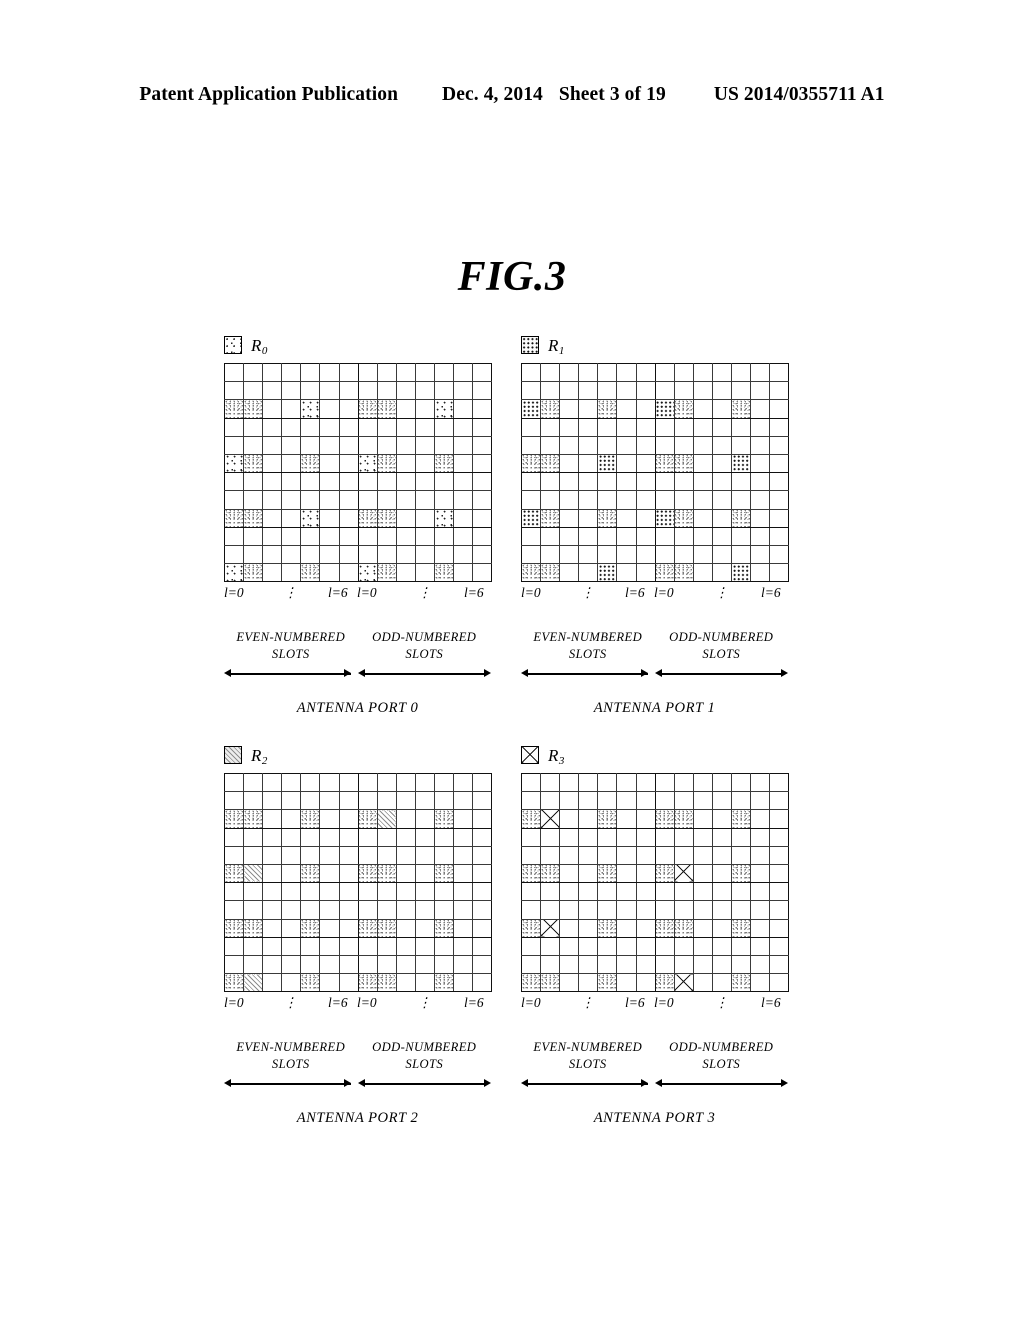  What do you see at coordinates (722, 646) in the screenshot?
I see `odd-slots-label: ODD-NUMBERED SLOTS` at bounding box center [722, 646].